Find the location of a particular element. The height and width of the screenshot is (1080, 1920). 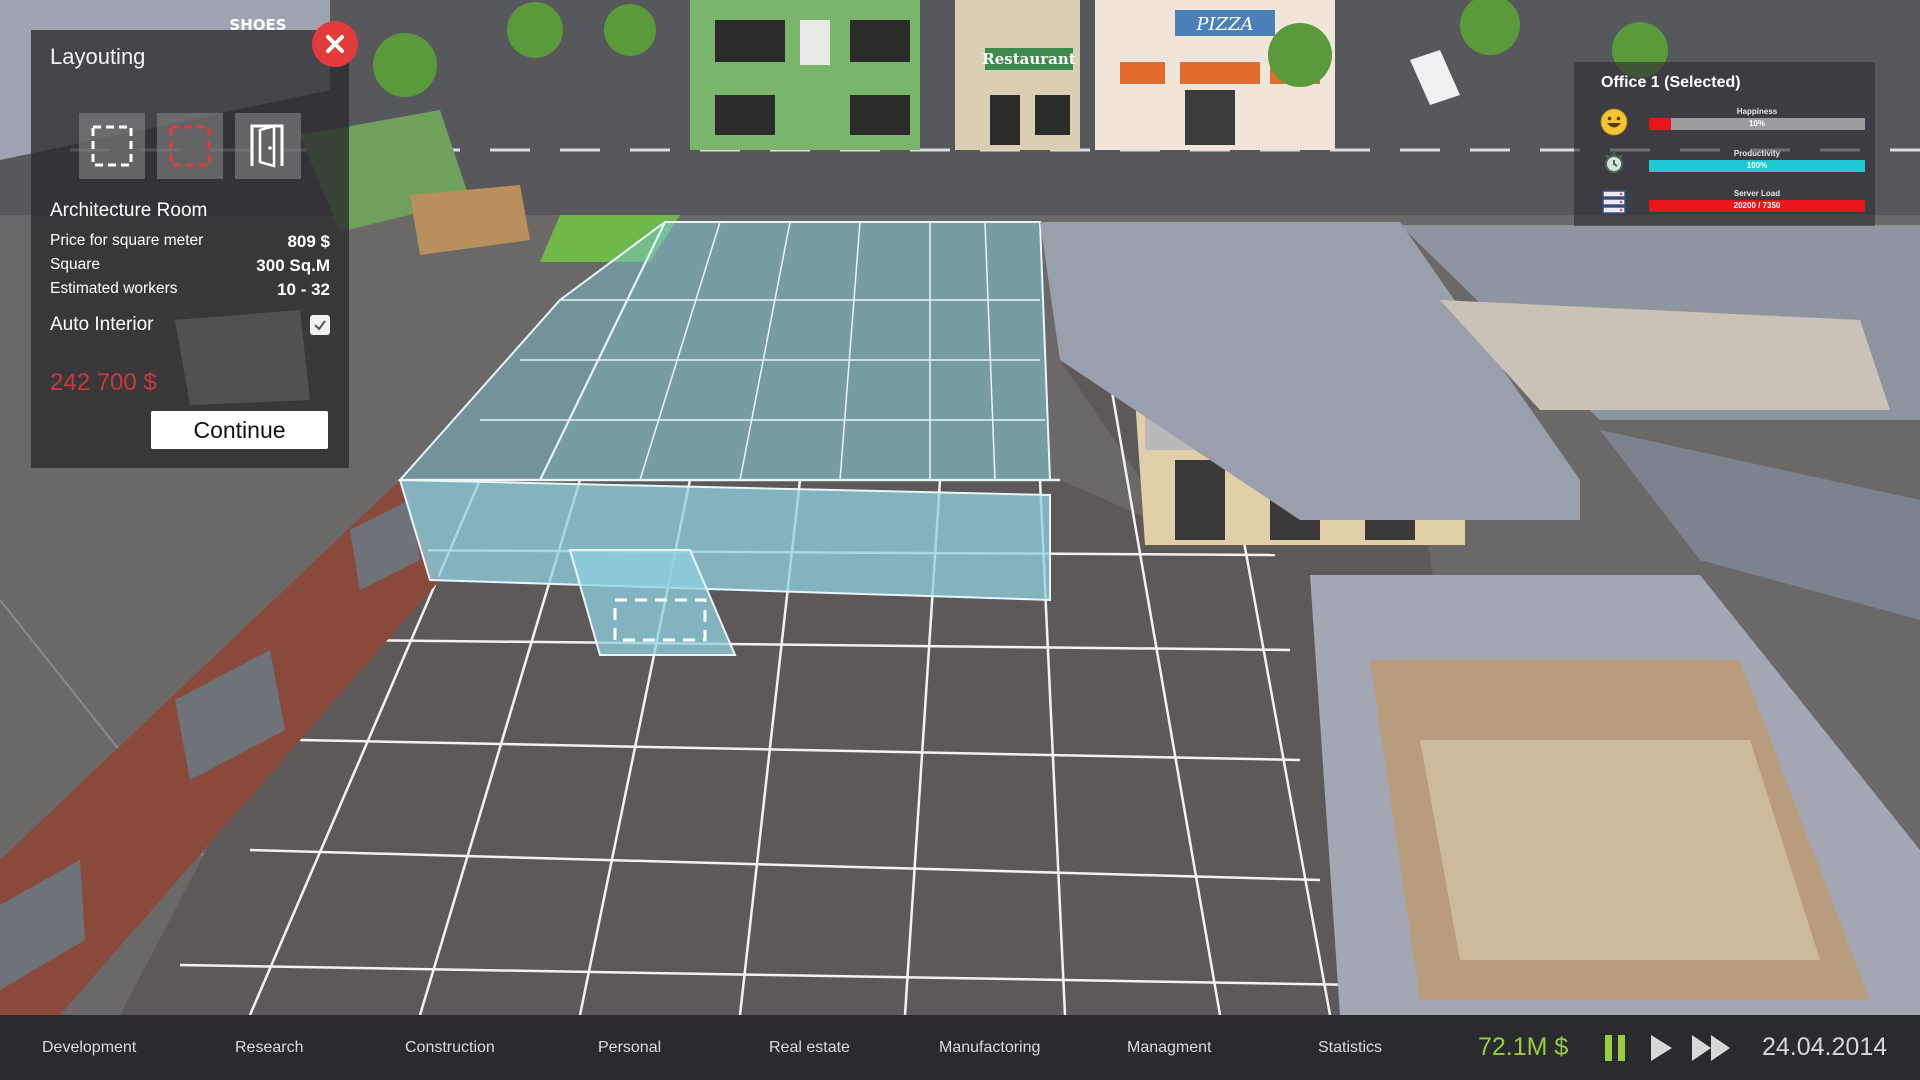

fast-forward-icon is located at coordinates (1711, 1048).